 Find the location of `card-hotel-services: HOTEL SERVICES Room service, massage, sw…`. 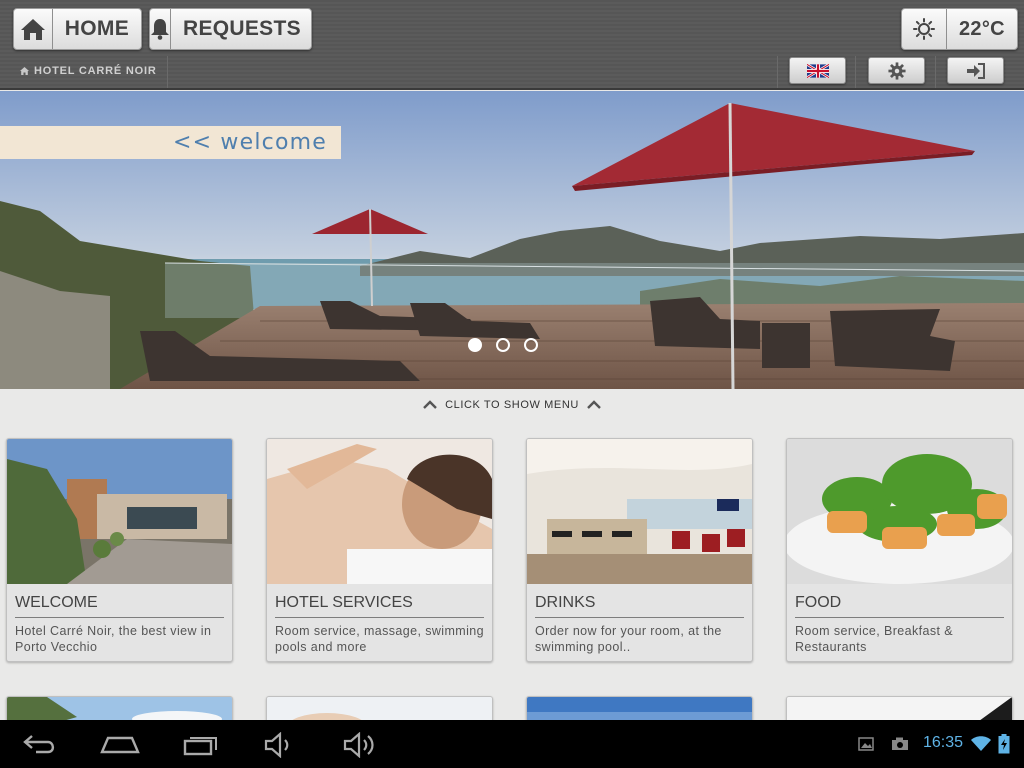

card-hotel-services: HOTEL SERVICES Room service, massage, sw… is located at coordinates (379, 550).